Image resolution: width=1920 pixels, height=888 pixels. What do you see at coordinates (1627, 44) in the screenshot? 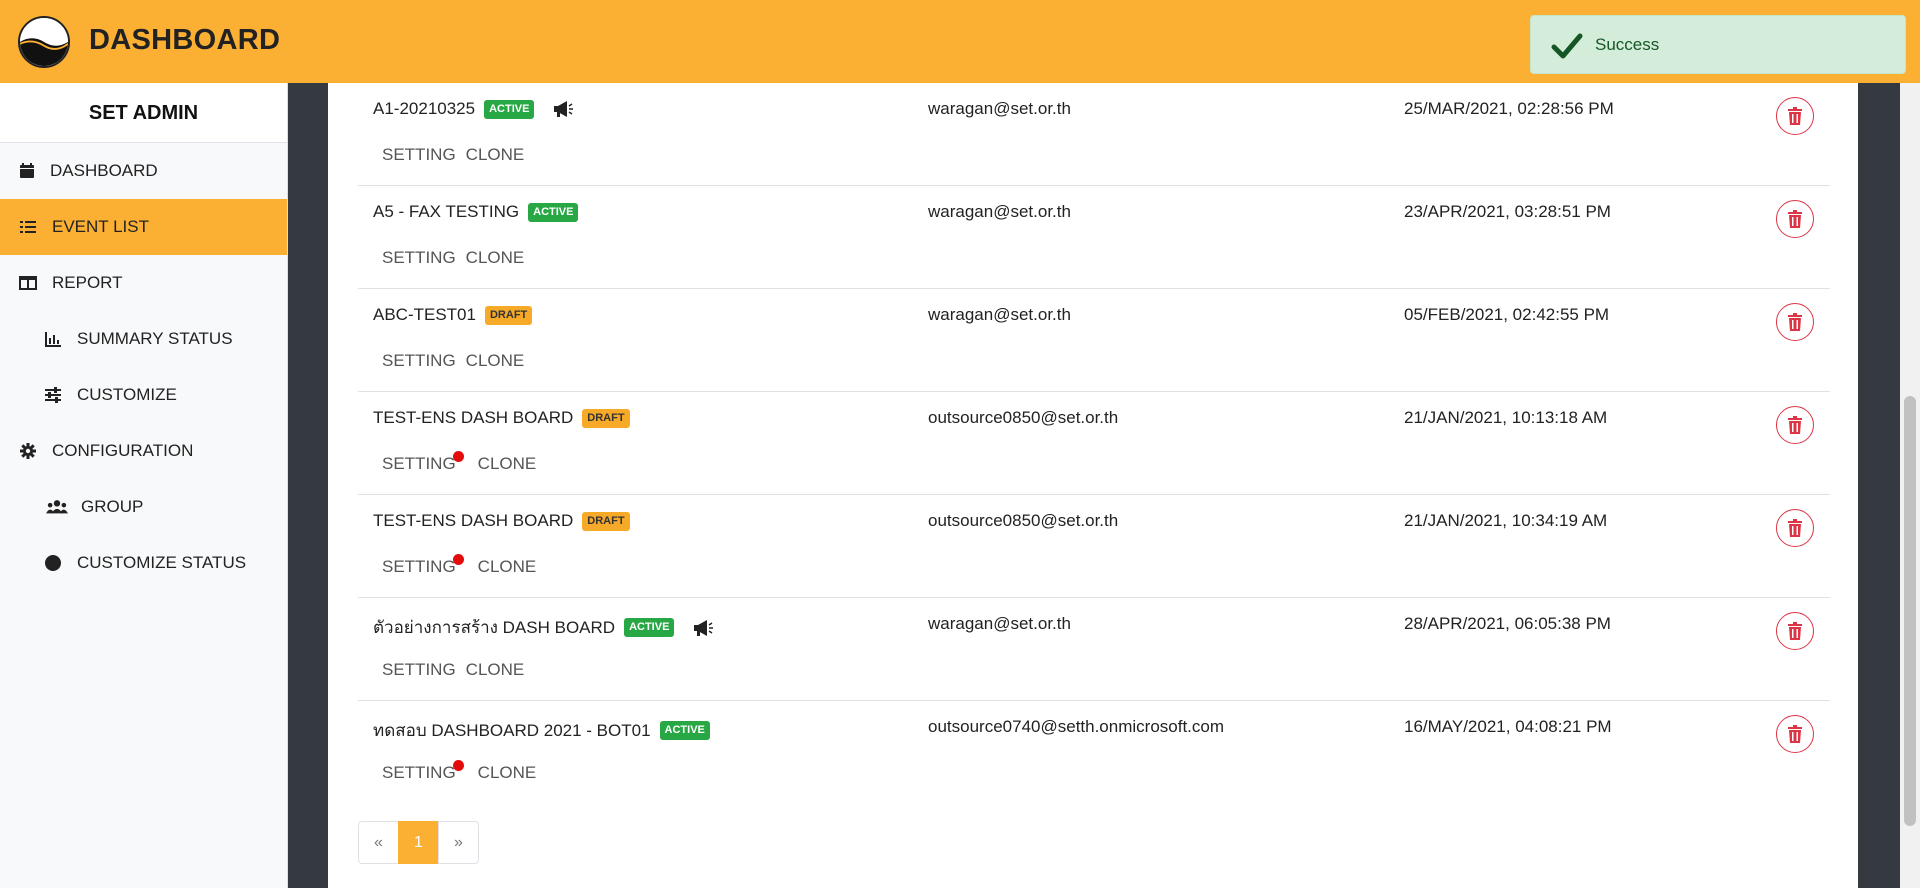
I see `toast-message: Success` at bounding box center [1627, 44].